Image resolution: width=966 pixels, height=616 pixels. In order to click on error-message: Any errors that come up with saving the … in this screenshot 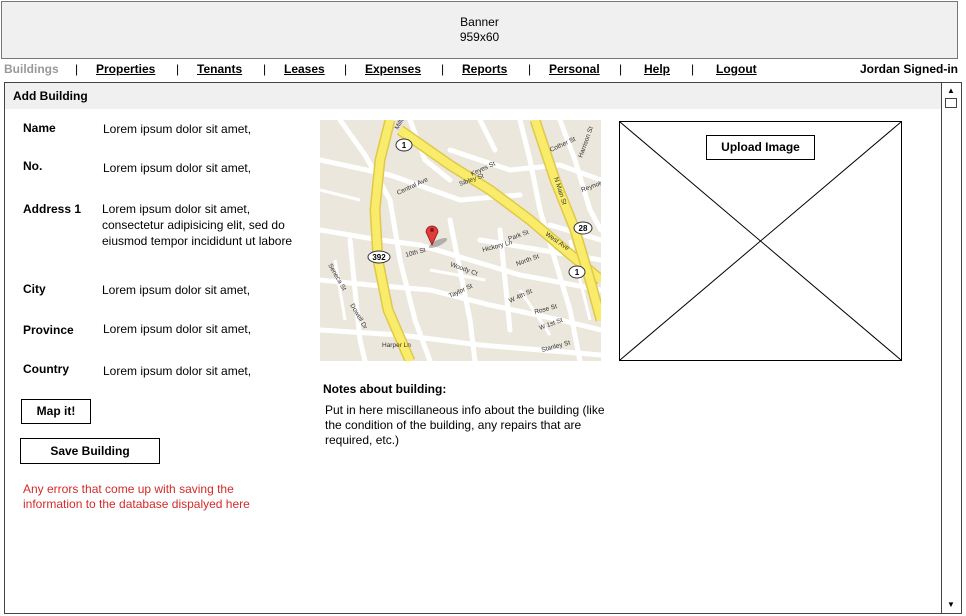, I will do `click(136, 496)`.